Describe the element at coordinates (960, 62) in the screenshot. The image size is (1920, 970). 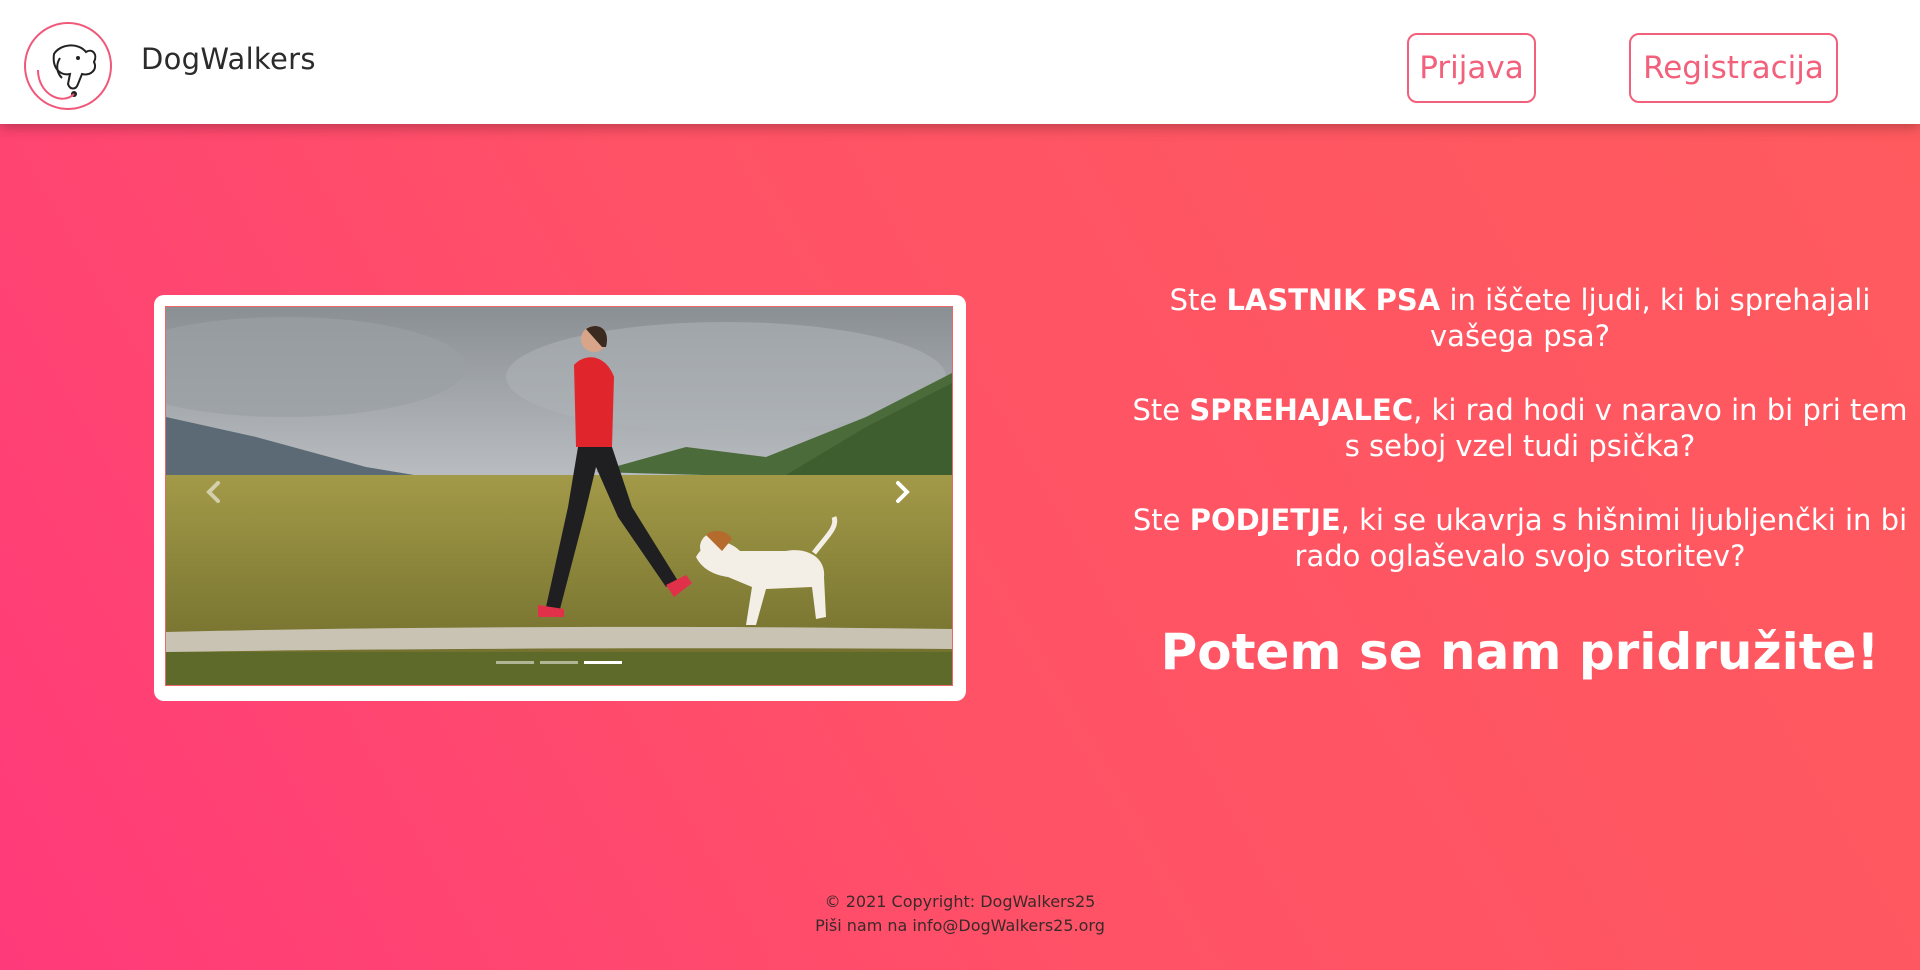
I see `navbar: DogWalkers Prijava Registracija` at that location.